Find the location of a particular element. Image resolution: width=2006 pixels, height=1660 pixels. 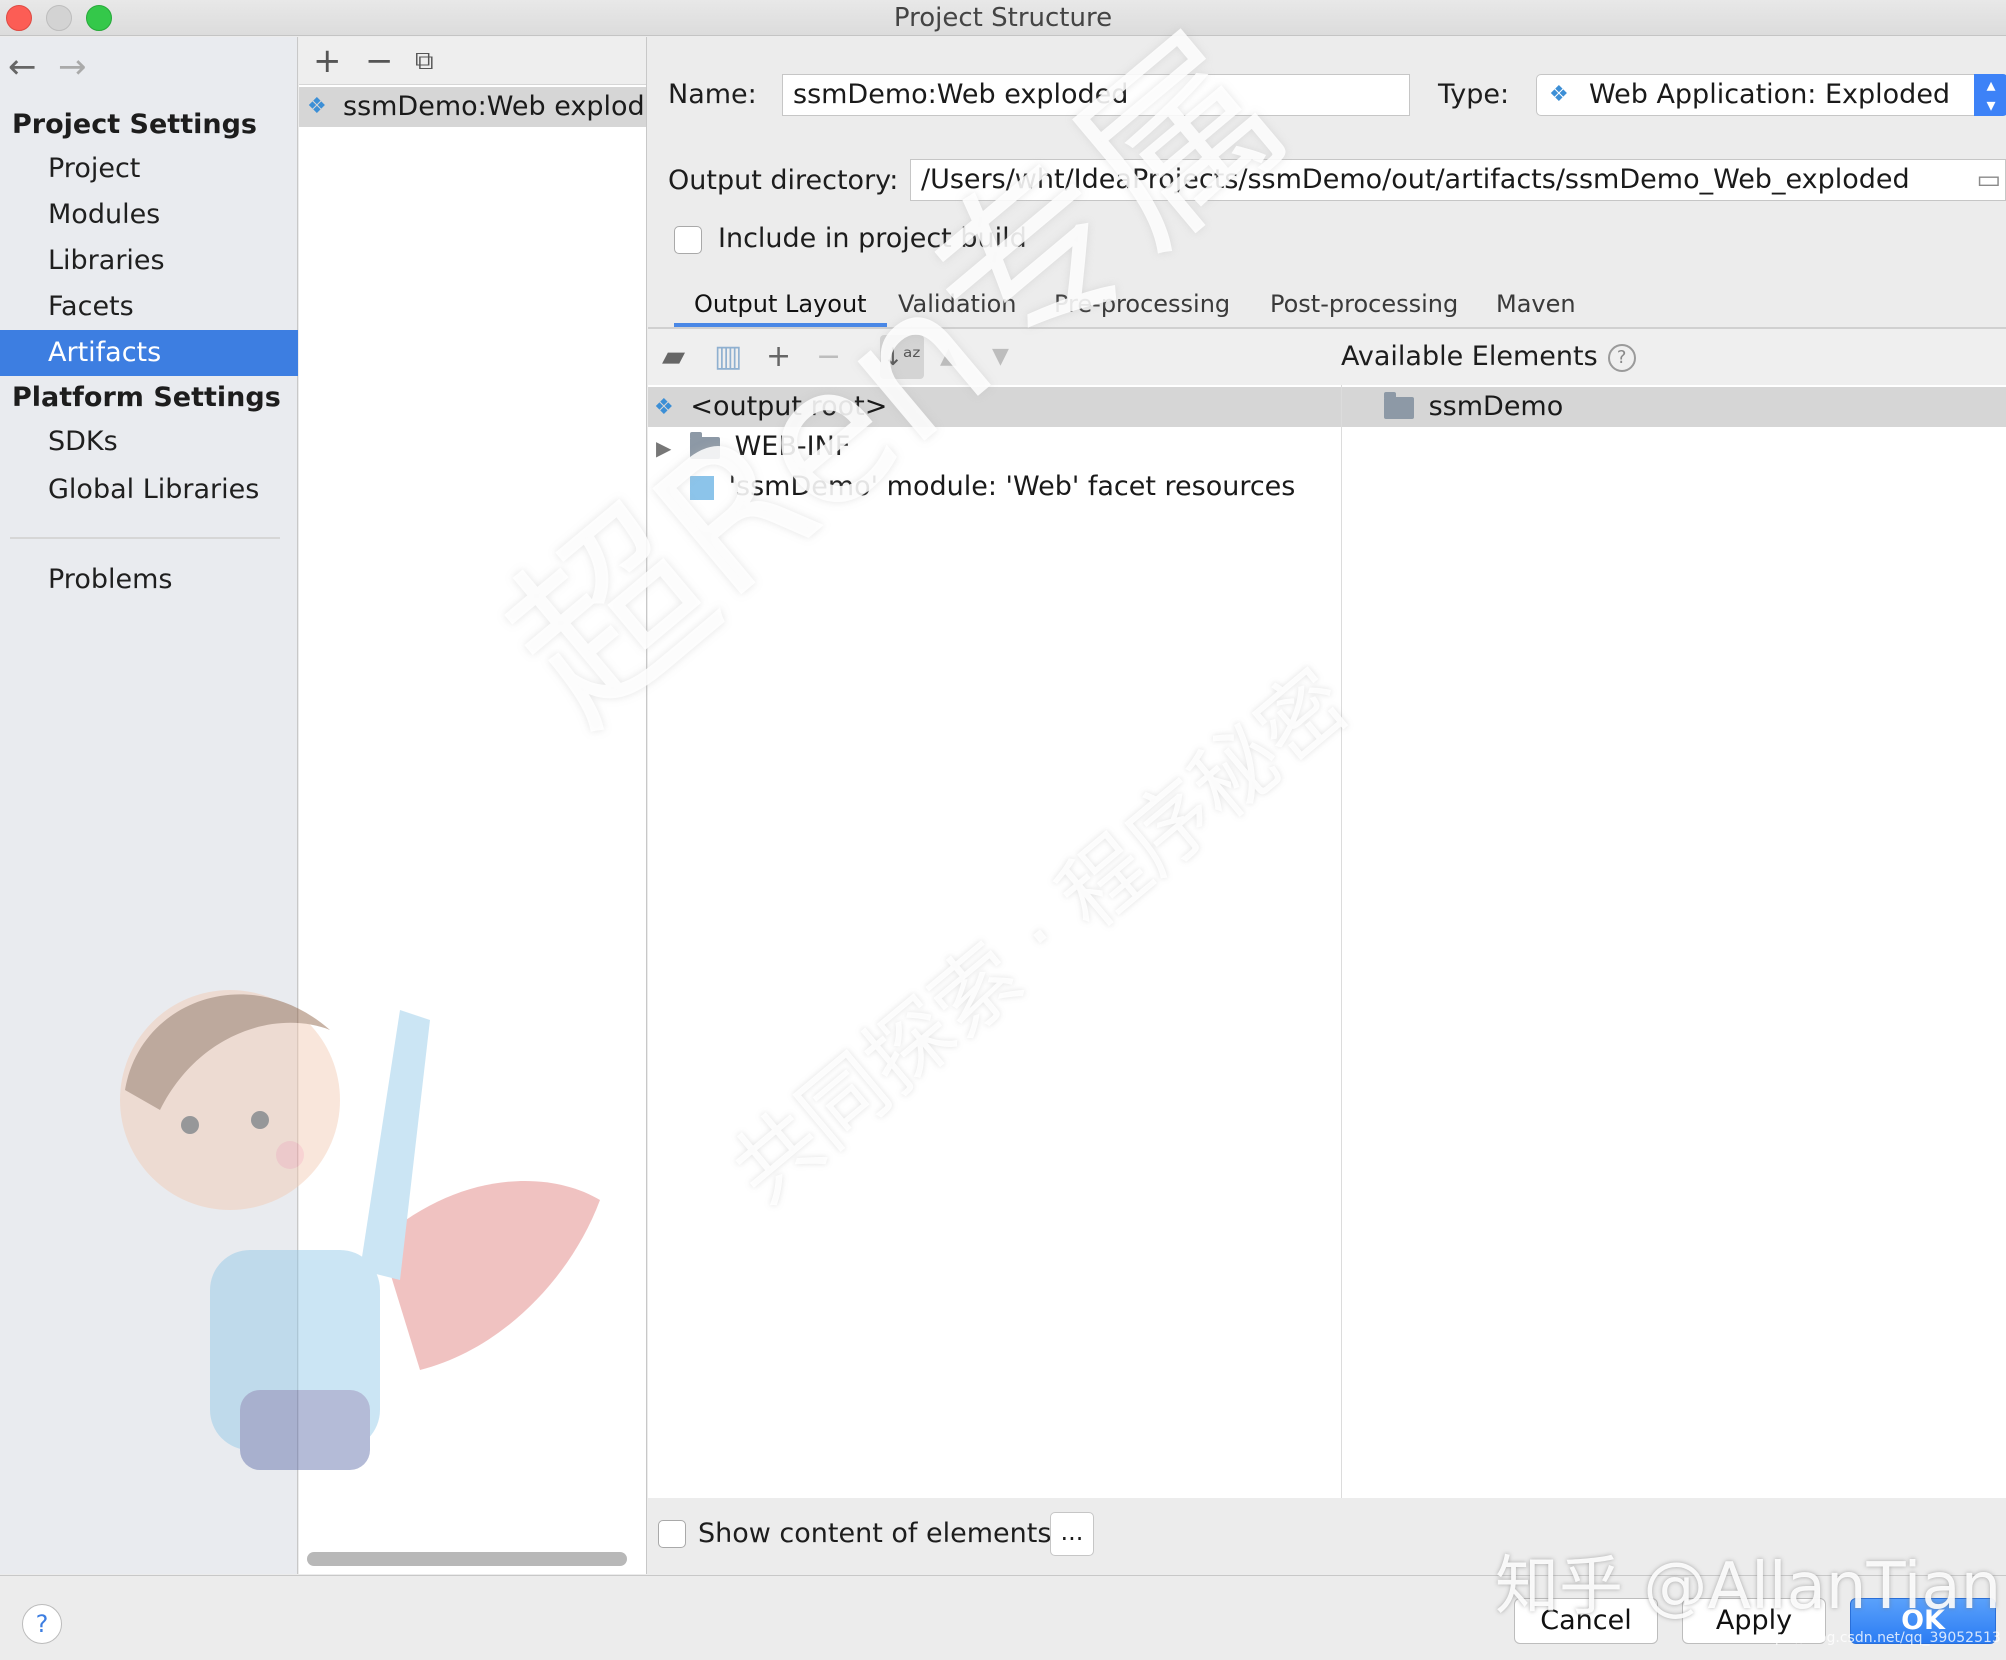

tree-row-web-inf: ▶ WEB-INF is located at coordinates (994, 447).